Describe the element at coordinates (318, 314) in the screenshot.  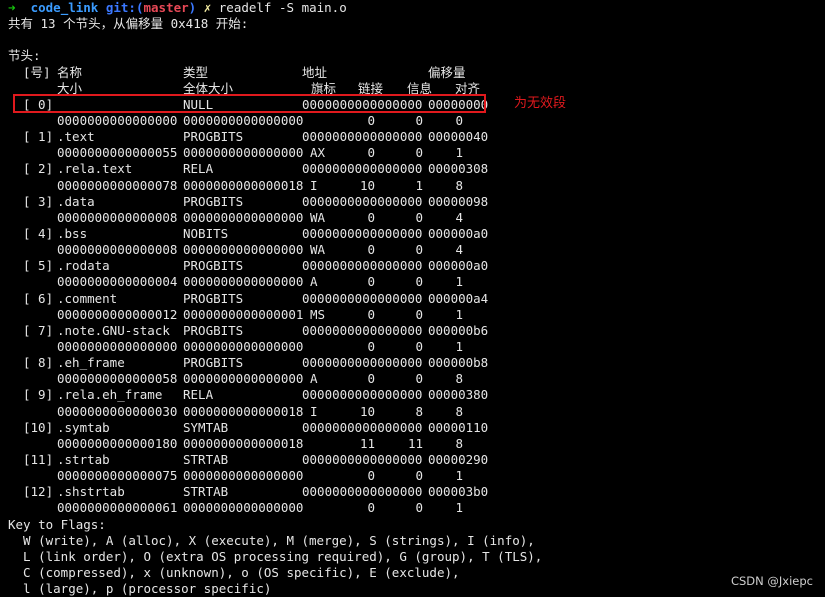
I see `section-flags: MS` at that location.